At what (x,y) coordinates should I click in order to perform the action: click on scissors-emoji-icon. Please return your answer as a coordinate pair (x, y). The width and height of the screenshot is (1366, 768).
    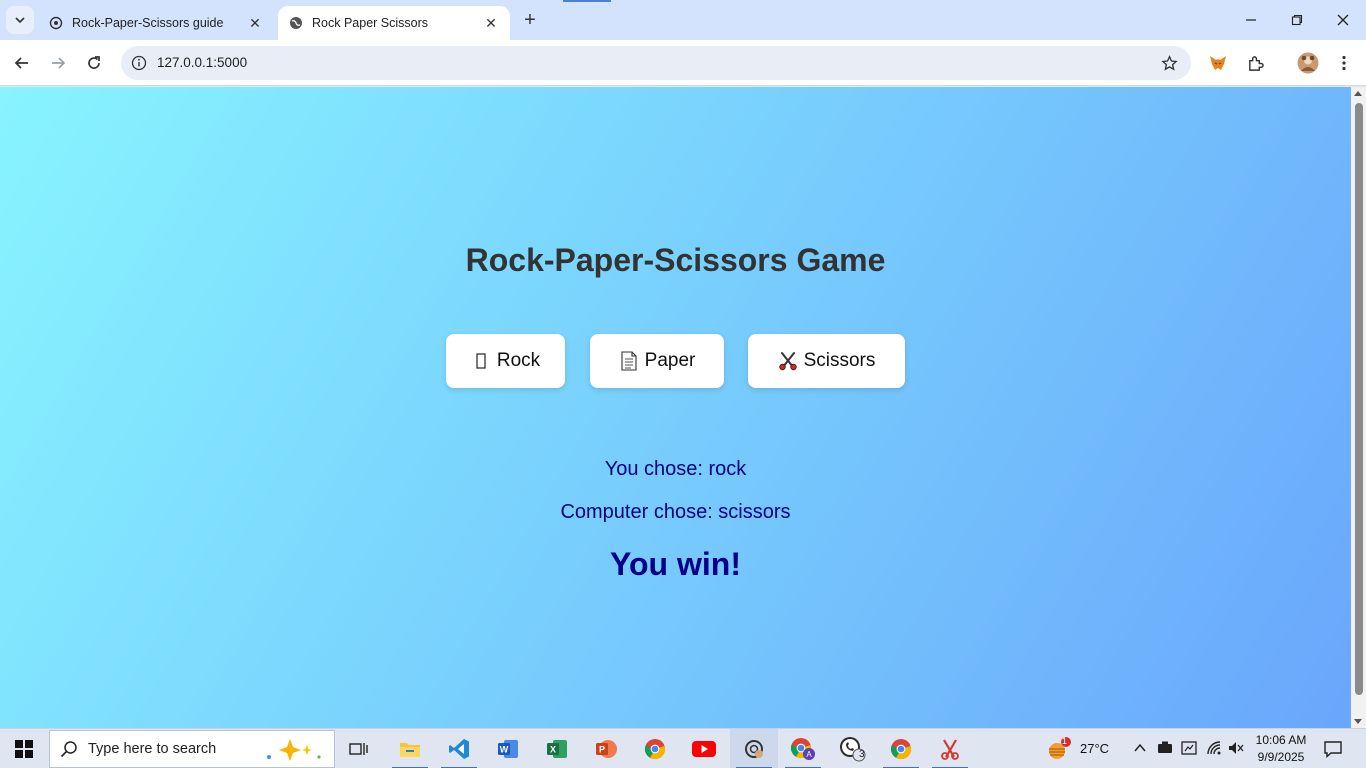
    Looking at the image, I should click on (788, 361).